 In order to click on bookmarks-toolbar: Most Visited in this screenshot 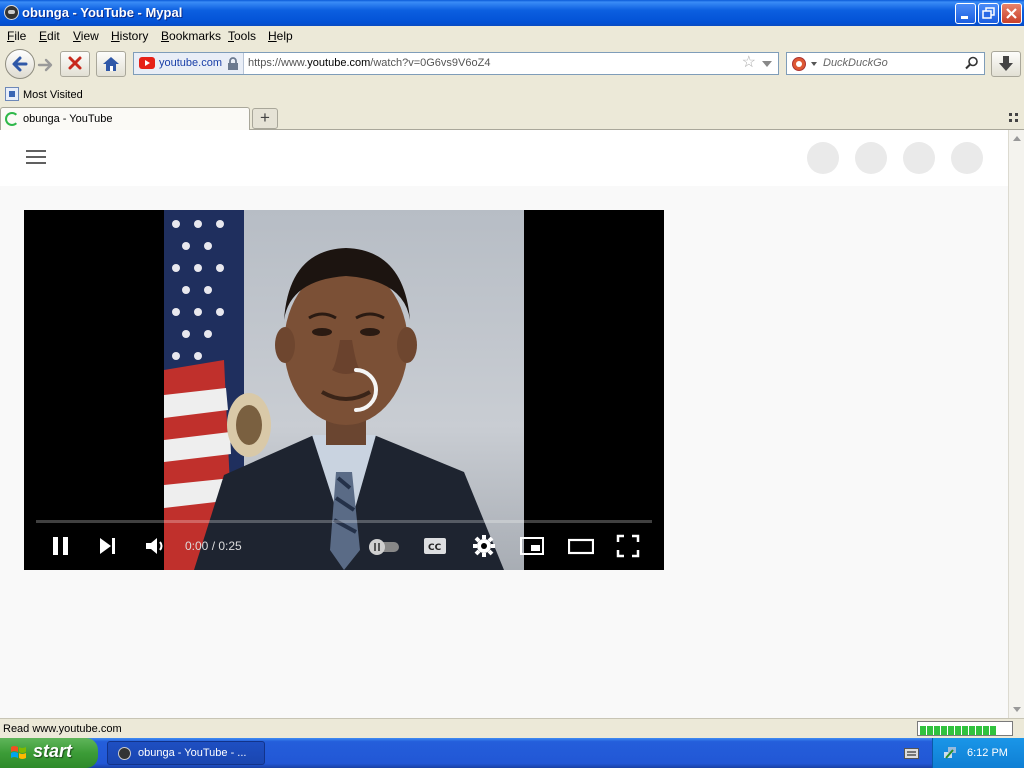, I will do `click(512, 95)`.